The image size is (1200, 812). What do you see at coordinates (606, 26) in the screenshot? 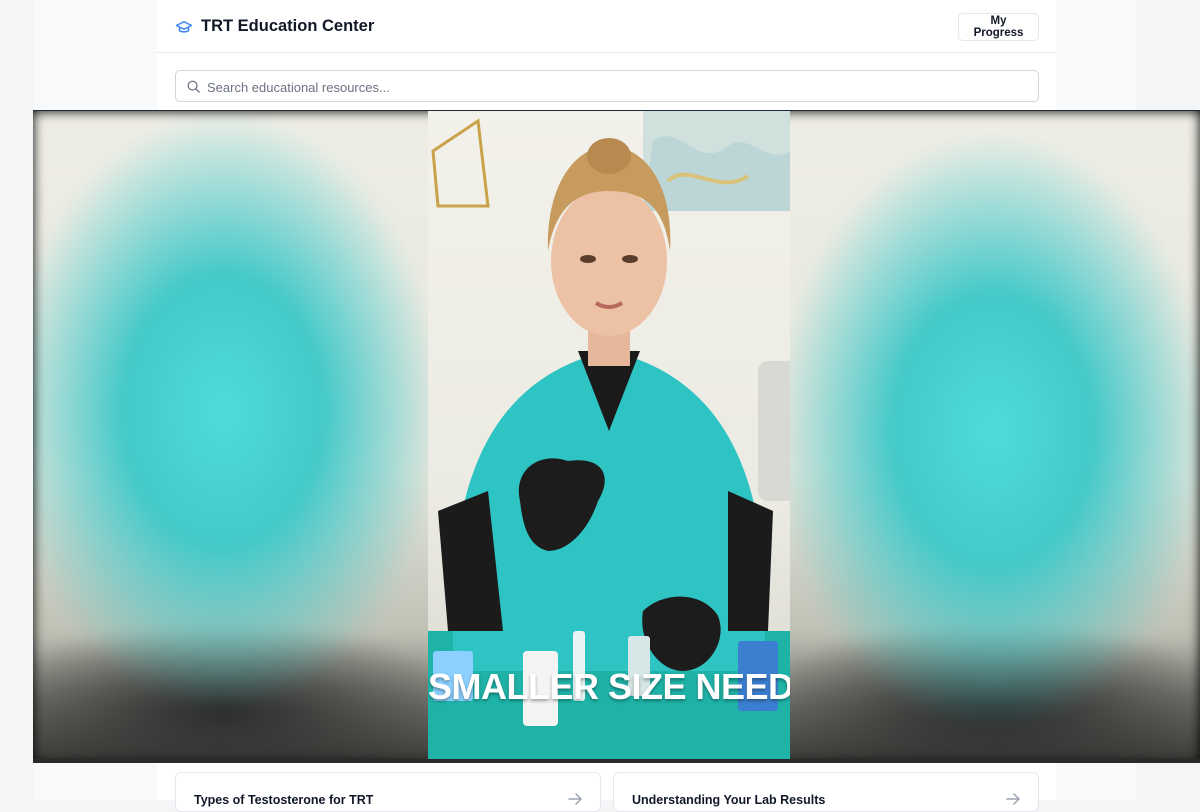
I see `app-header: TRT Education Center My Progress` at bounding box center [606, 26].